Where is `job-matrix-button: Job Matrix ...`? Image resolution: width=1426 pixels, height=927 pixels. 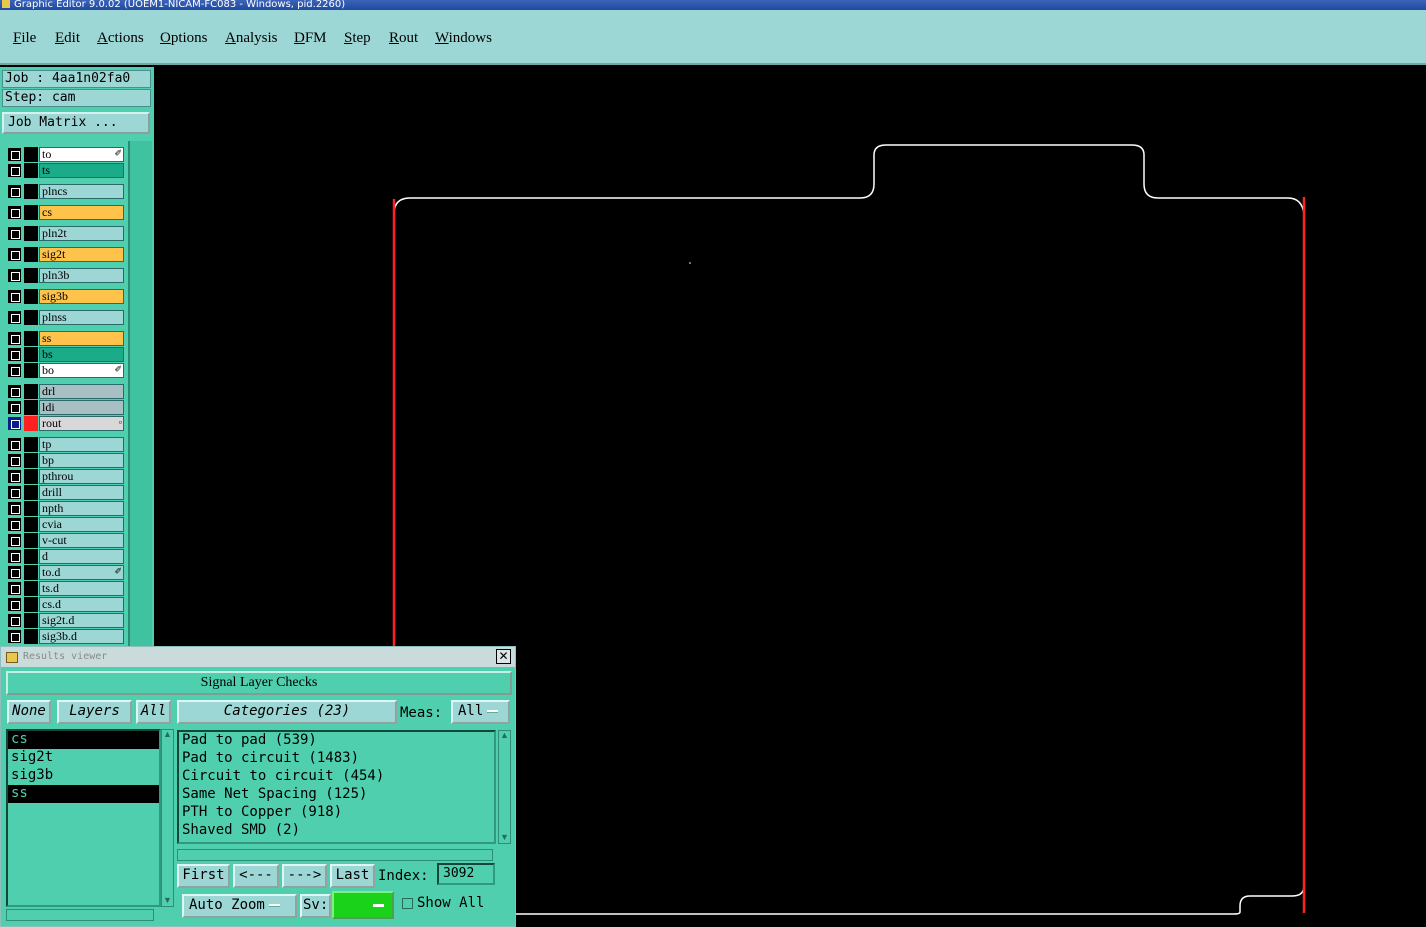
job-matrix-button: Job Matrix ... is located at coordinates (76, 123).